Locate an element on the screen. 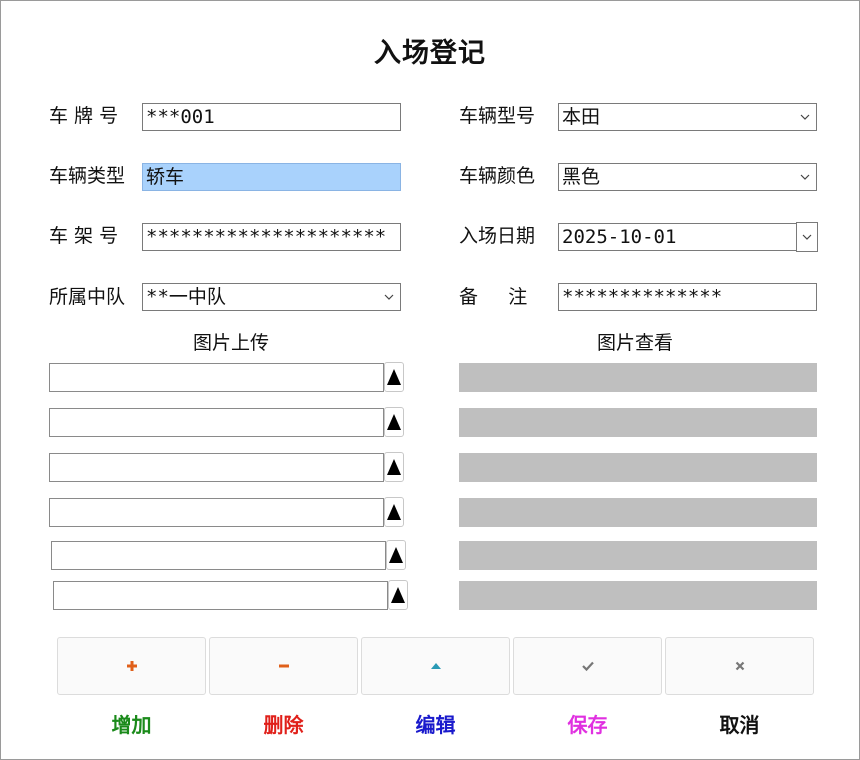 This screenshot has width=860, height=760. close-icon is located at coordinates (739, 666).